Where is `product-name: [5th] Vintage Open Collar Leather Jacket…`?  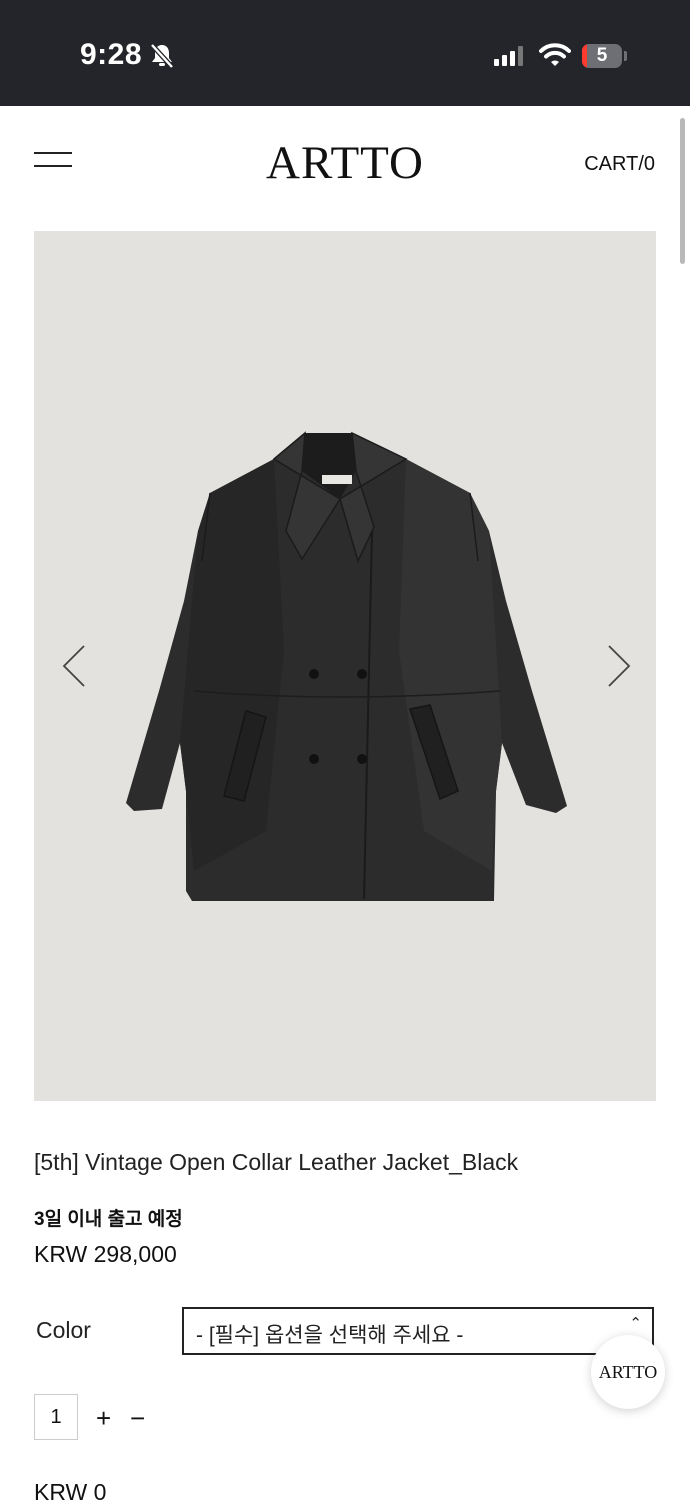 product-name: [5th] Vintage Open Collar Leather Jacket… is located at coordinates (276, 1162).